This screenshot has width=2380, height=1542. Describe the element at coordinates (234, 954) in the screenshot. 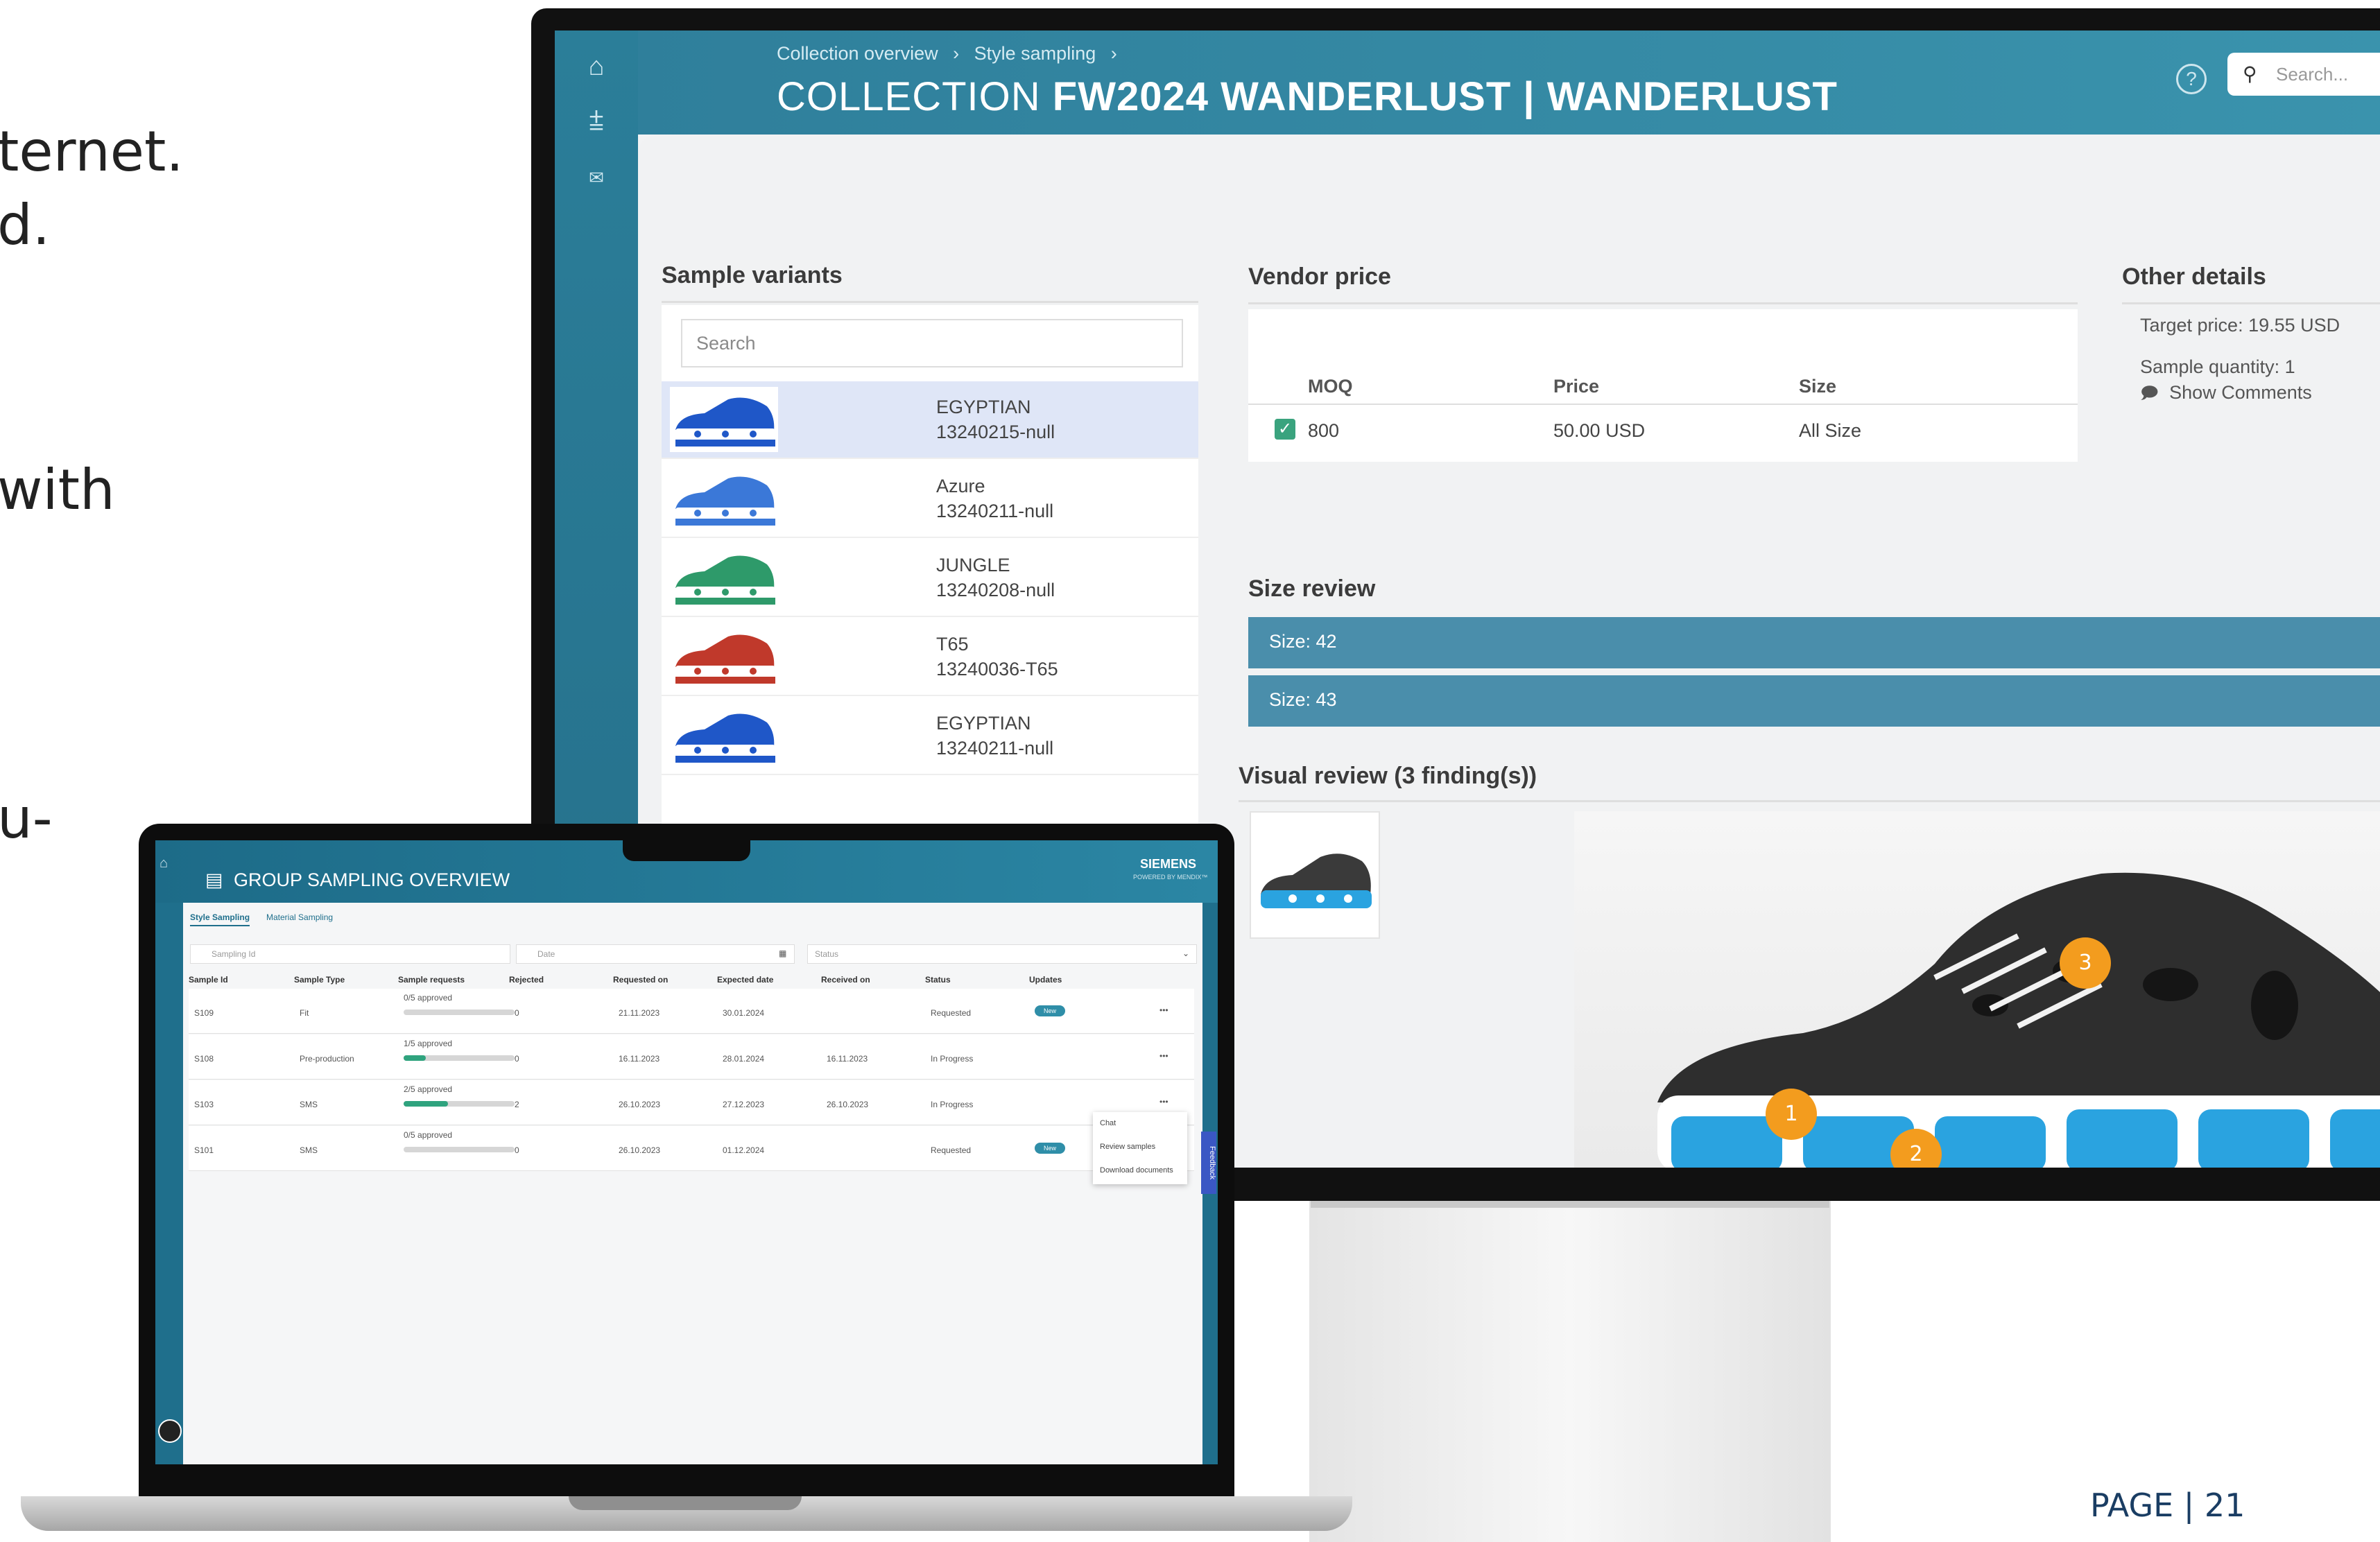

I see `filter-placeholder: Sampling Id` at that location.